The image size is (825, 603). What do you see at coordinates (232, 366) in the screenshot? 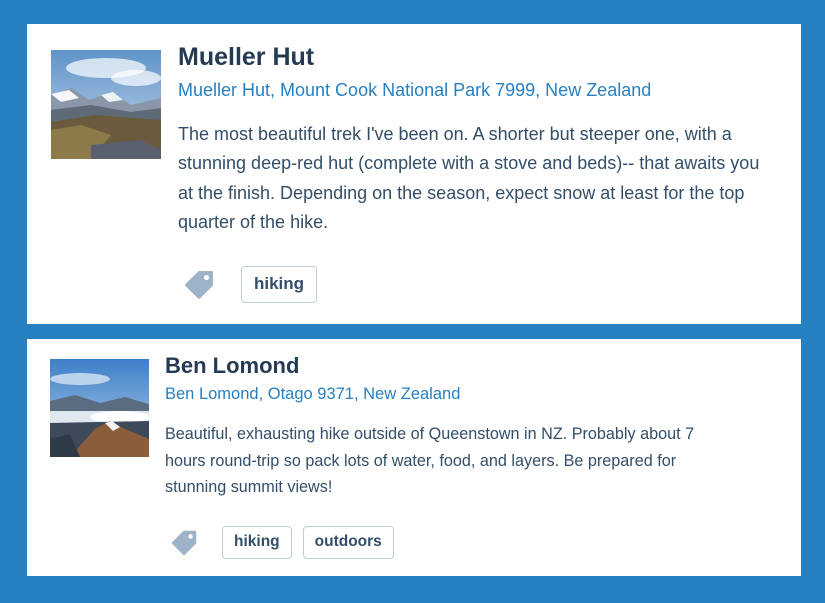
I see `trail-title: Ben Lomond` at bounding box center [232, 366].